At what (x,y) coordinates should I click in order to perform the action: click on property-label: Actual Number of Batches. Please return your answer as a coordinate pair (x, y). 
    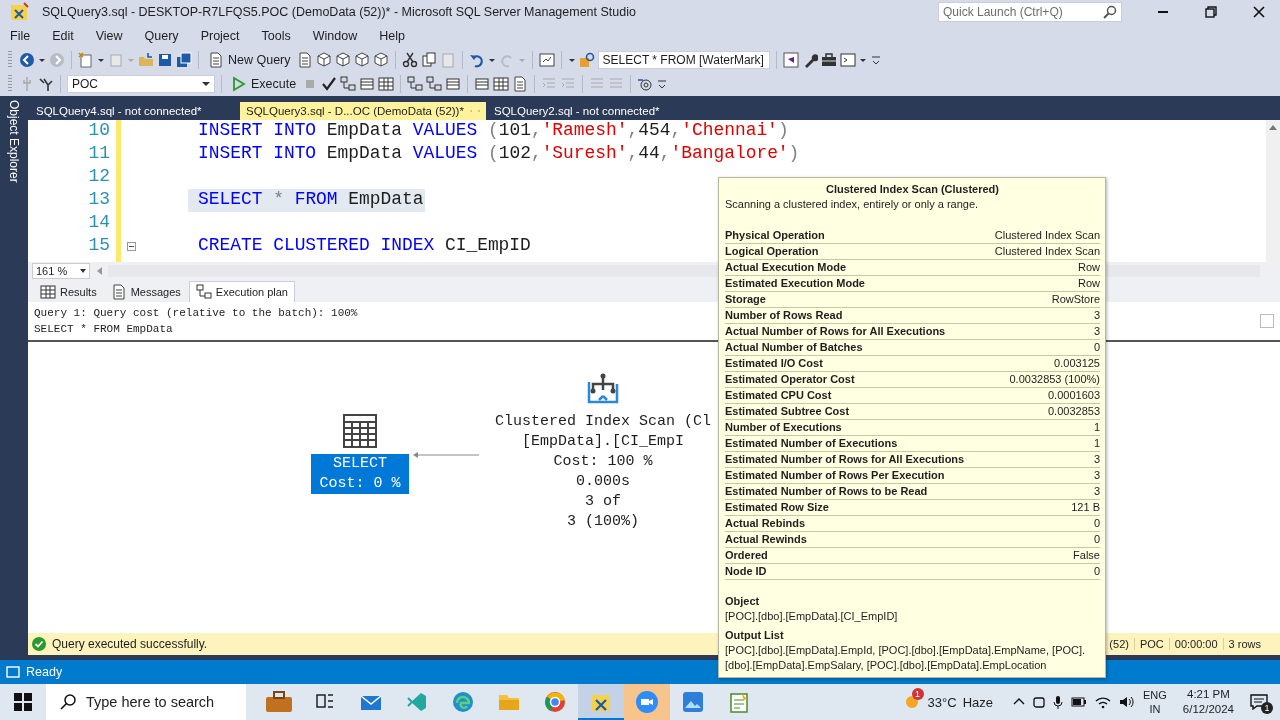
    Looking at the image, I should click on (794, 347).